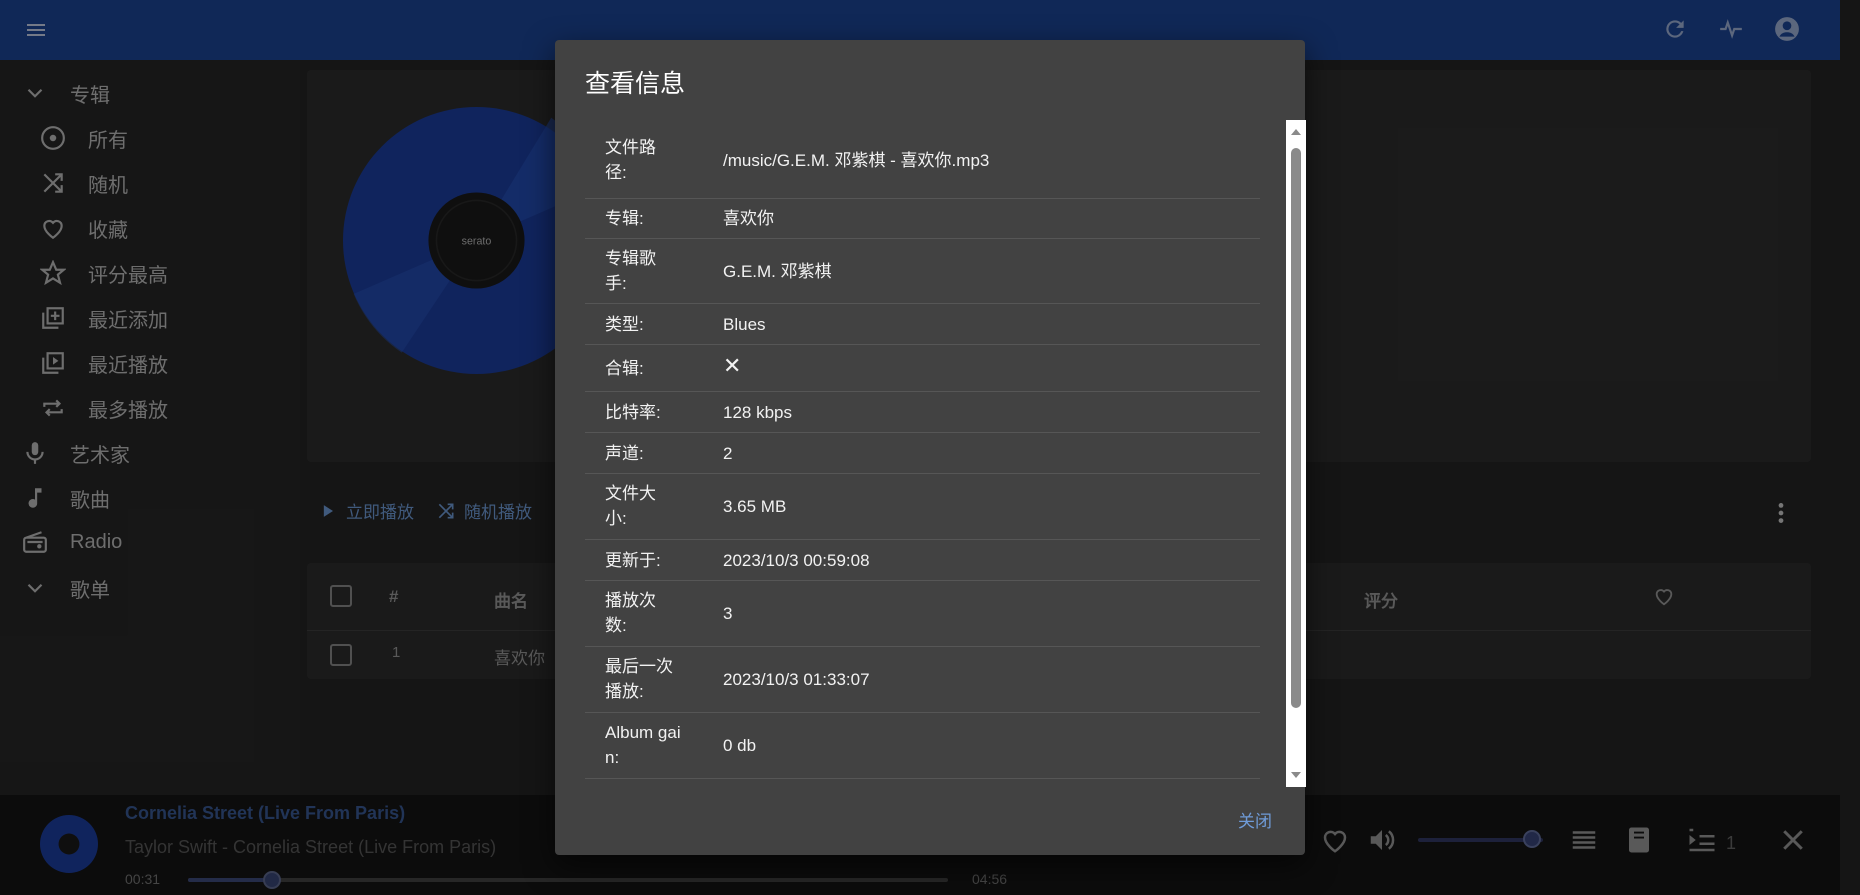 This screenshot has width=1860, height=895. Describe the element at coordinates (922, 271) in the screenshot. I see `info-row-album-artist: 专辑歌手: G.E.M. 邓紫棋` at that location.